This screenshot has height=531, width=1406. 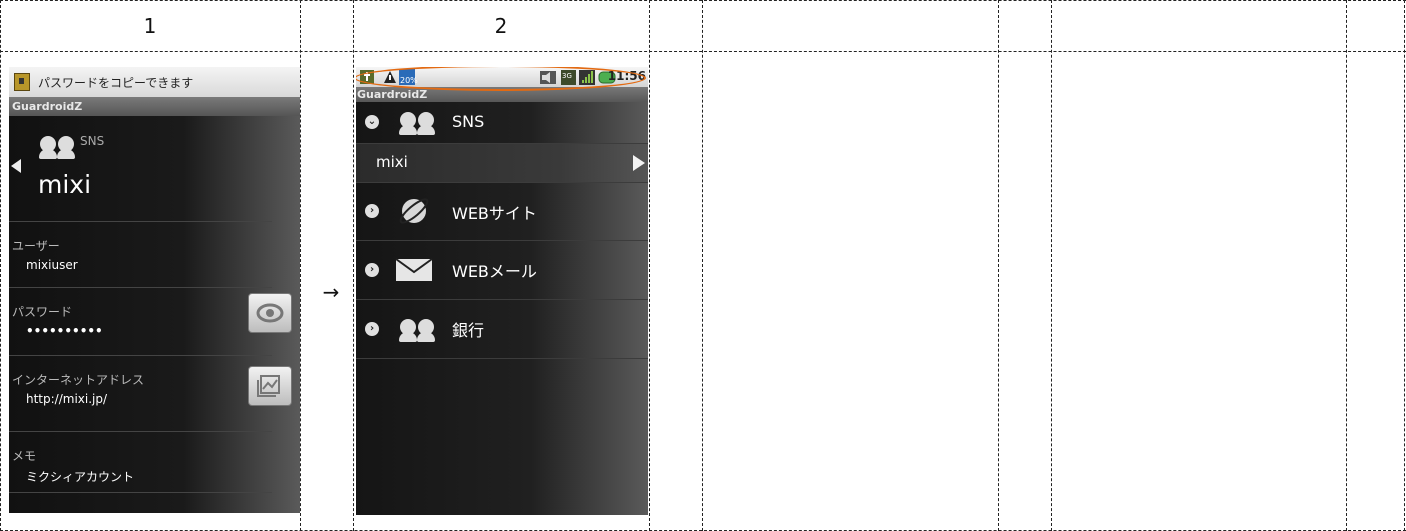 I want to click on notification-bar: パスワードをコピーできます, so click(x=154, y=82).